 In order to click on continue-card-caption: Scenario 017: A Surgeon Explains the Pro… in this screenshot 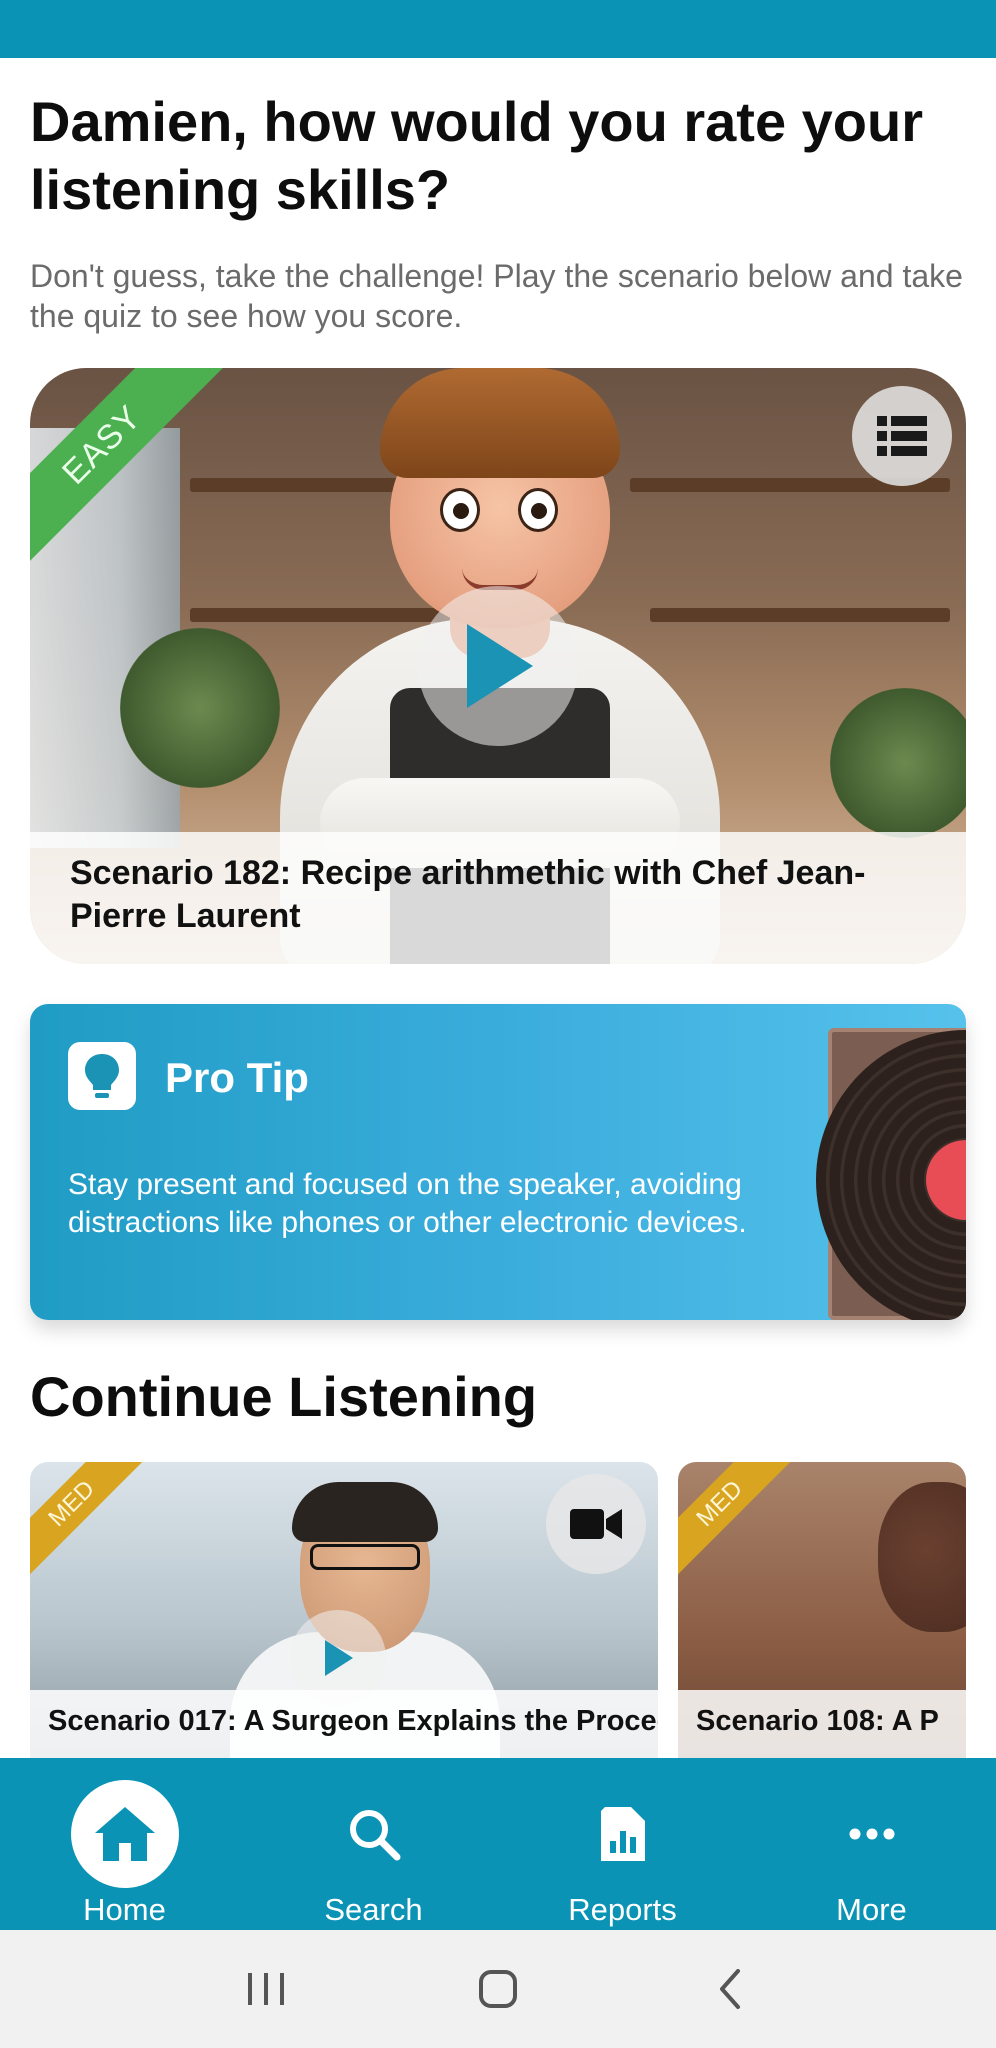, I will do `click(344, 1724)`.